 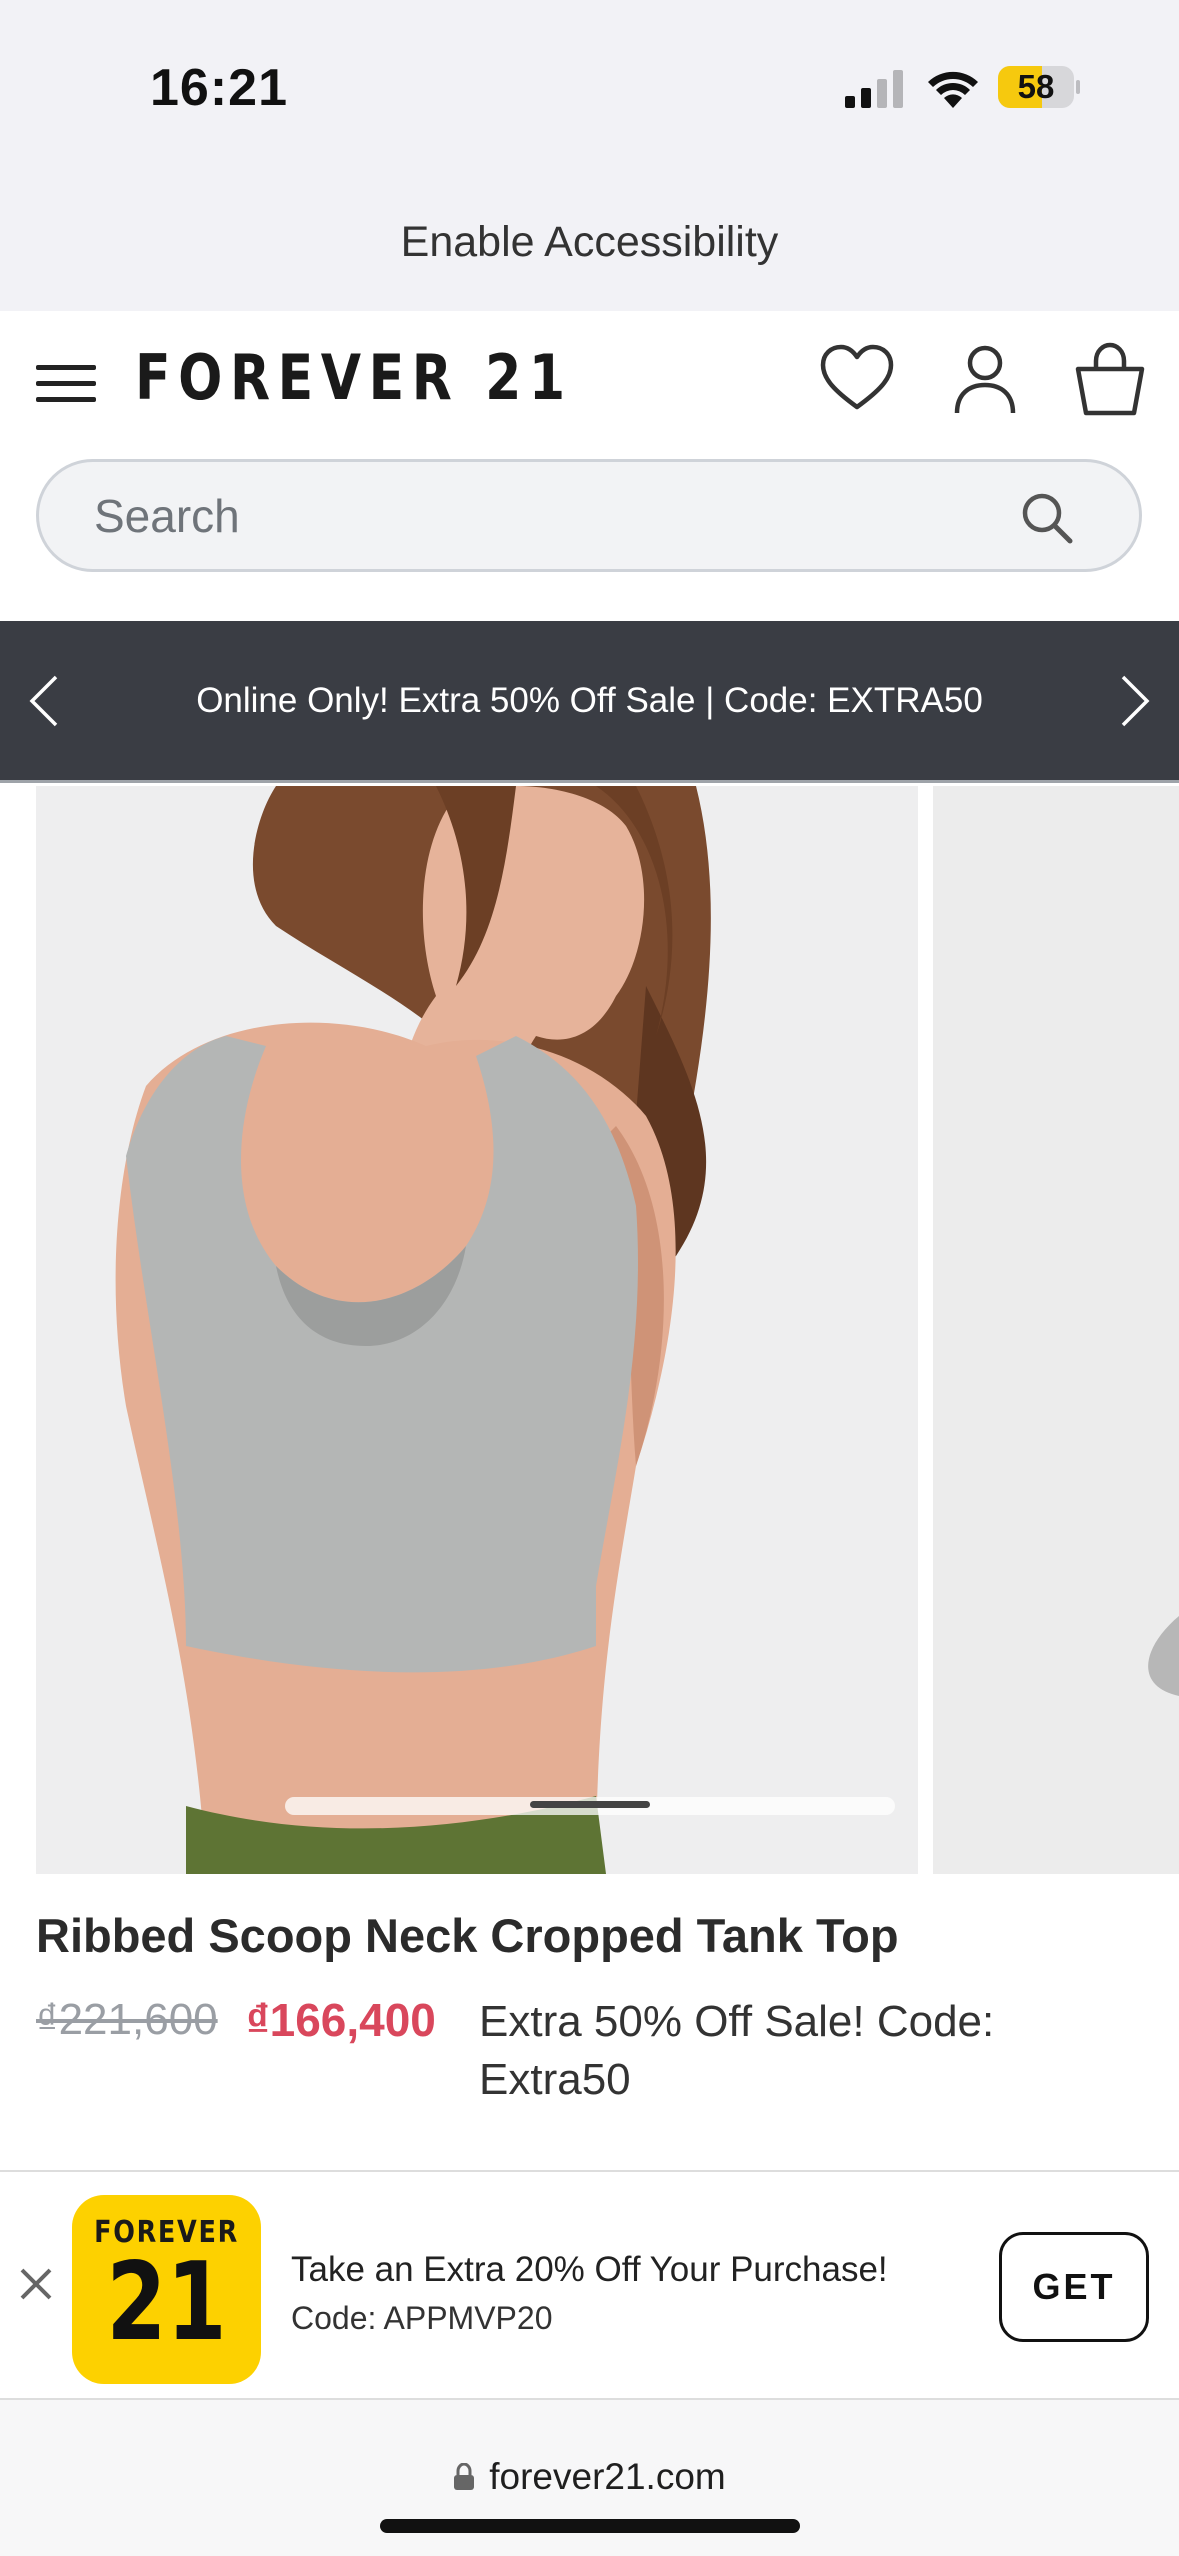 I want to click on original-price: ₫221,600, so click(x=127, y=2019).